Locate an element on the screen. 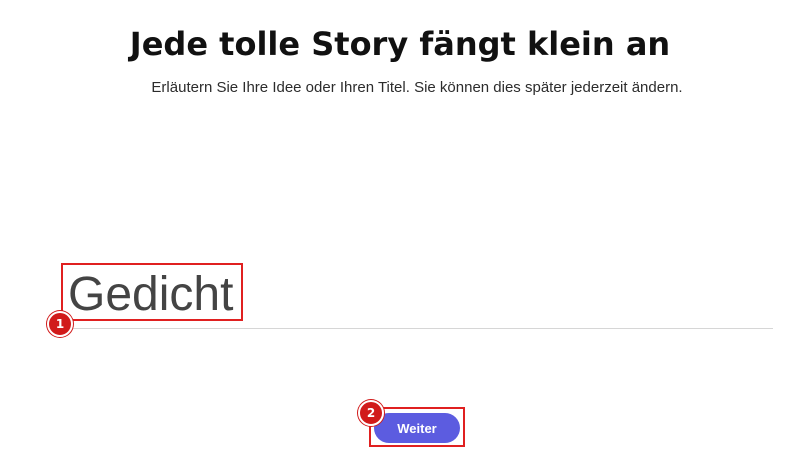 Image resolution: width=800 pixels, height=459 pixels. step-badge-2: 2 is located at coordinates (371, 413).